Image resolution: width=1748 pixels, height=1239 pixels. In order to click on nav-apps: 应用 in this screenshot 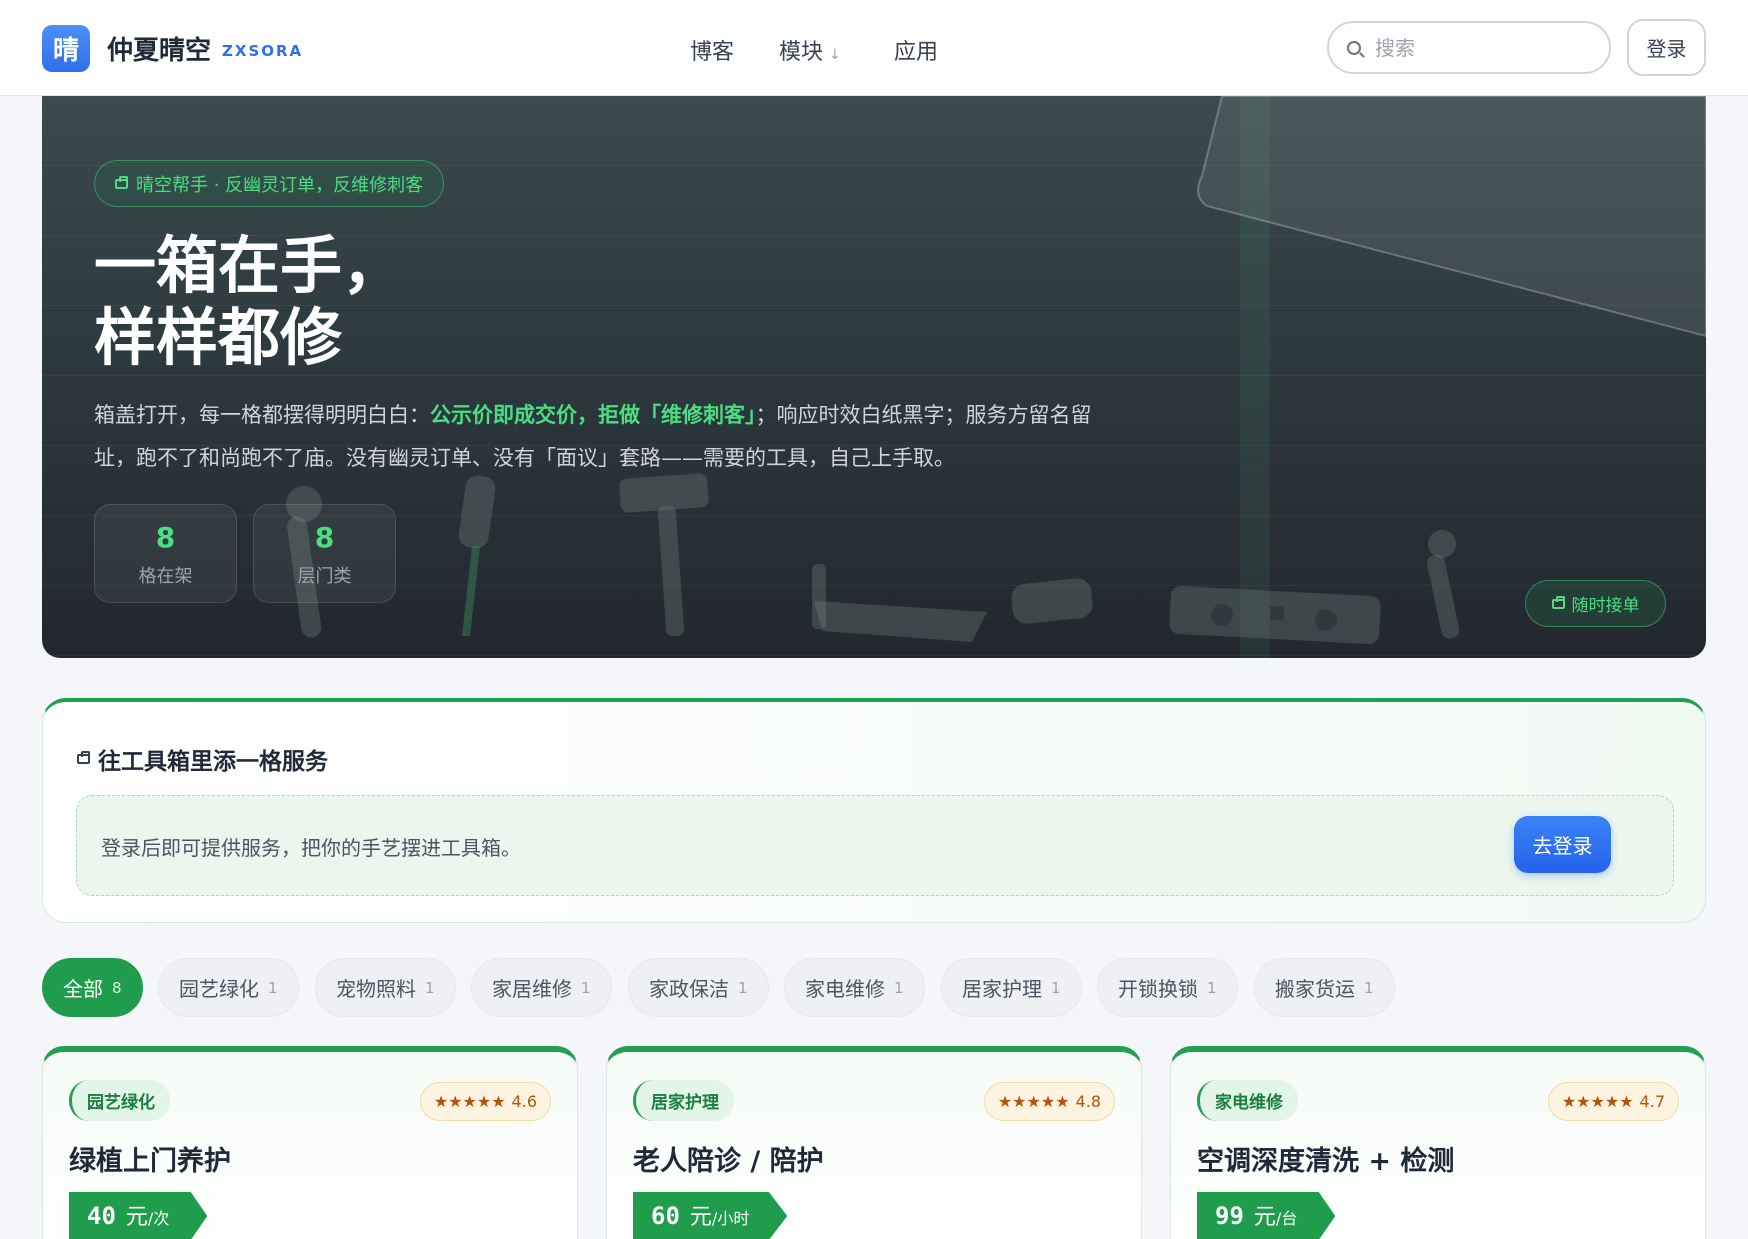, I will do `click(916, 50)`.